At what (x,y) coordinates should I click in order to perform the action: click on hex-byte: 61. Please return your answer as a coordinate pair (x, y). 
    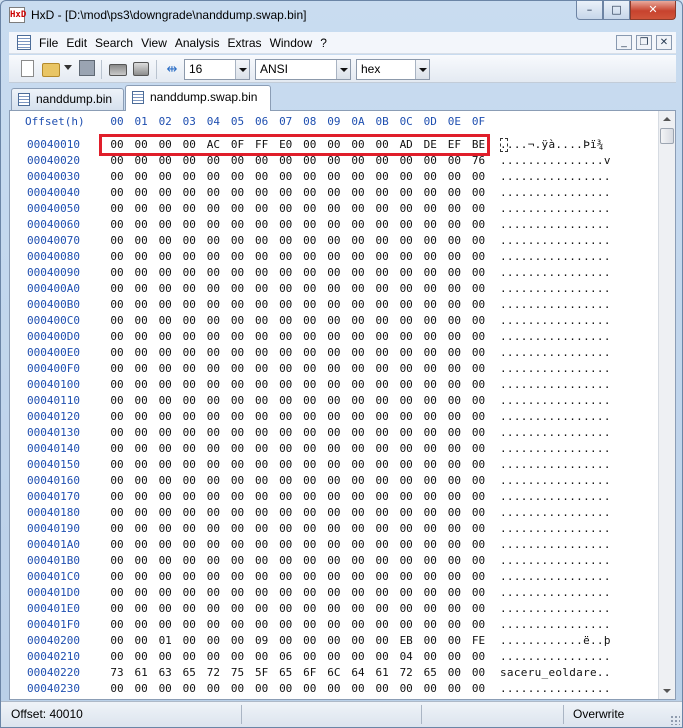
    Looking at the image, I should click on (382, 672).